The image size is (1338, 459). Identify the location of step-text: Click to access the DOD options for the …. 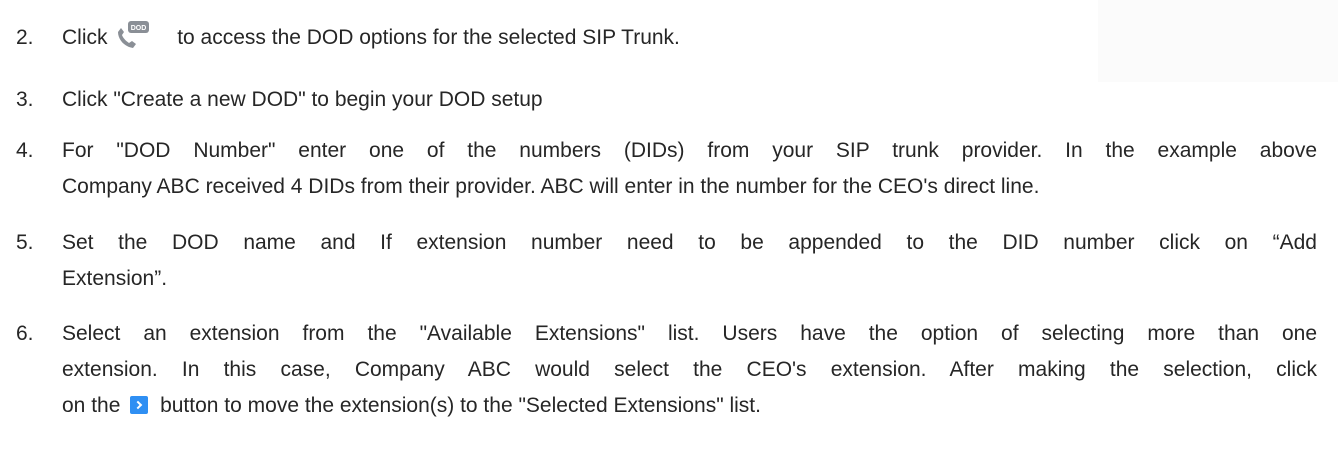
(689, 38).